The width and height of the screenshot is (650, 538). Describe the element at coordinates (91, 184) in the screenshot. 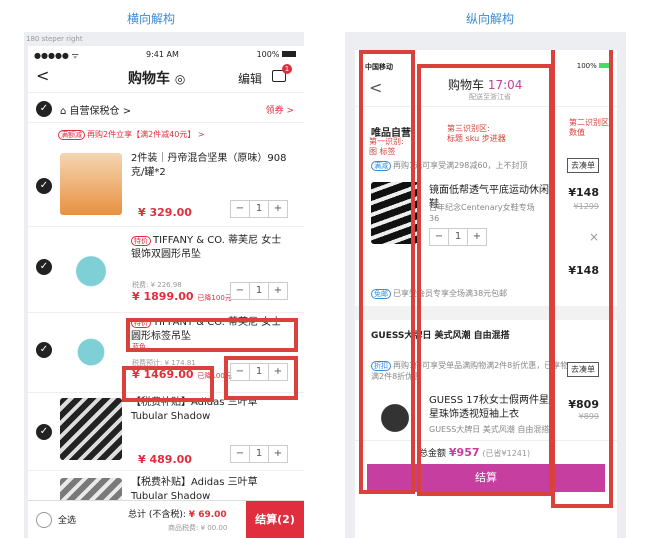

I see `nuts-jar-image` at that location.